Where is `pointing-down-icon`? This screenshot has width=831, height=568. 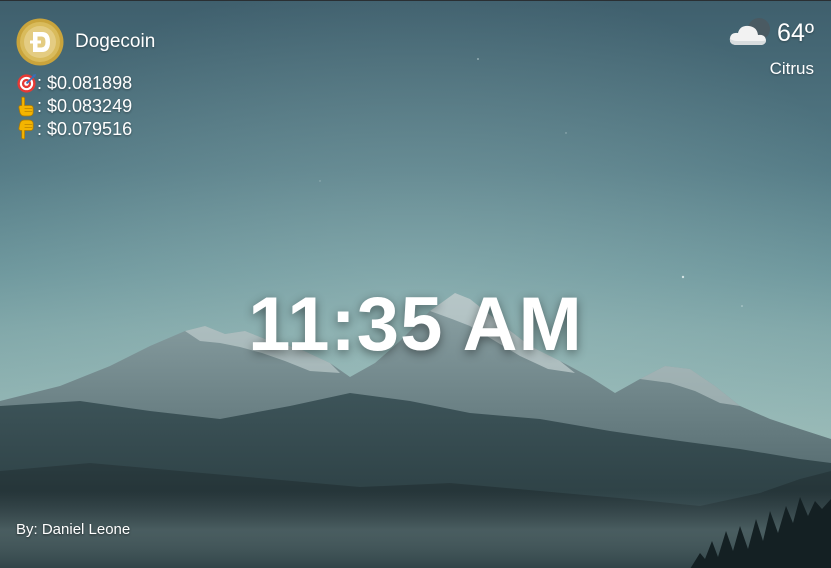
pointing-down-icon is located at coordinates (26, 129).